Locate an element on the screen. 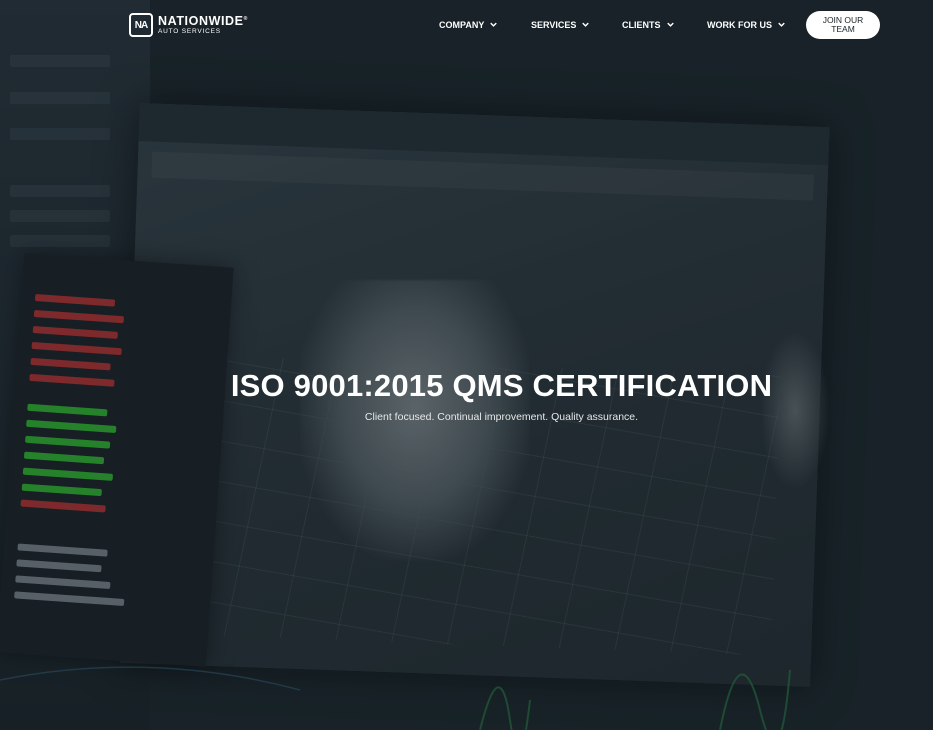  logo-wordmark: NATIONWIDE® AUTO SERVICES is located at coordinates (203, 25).